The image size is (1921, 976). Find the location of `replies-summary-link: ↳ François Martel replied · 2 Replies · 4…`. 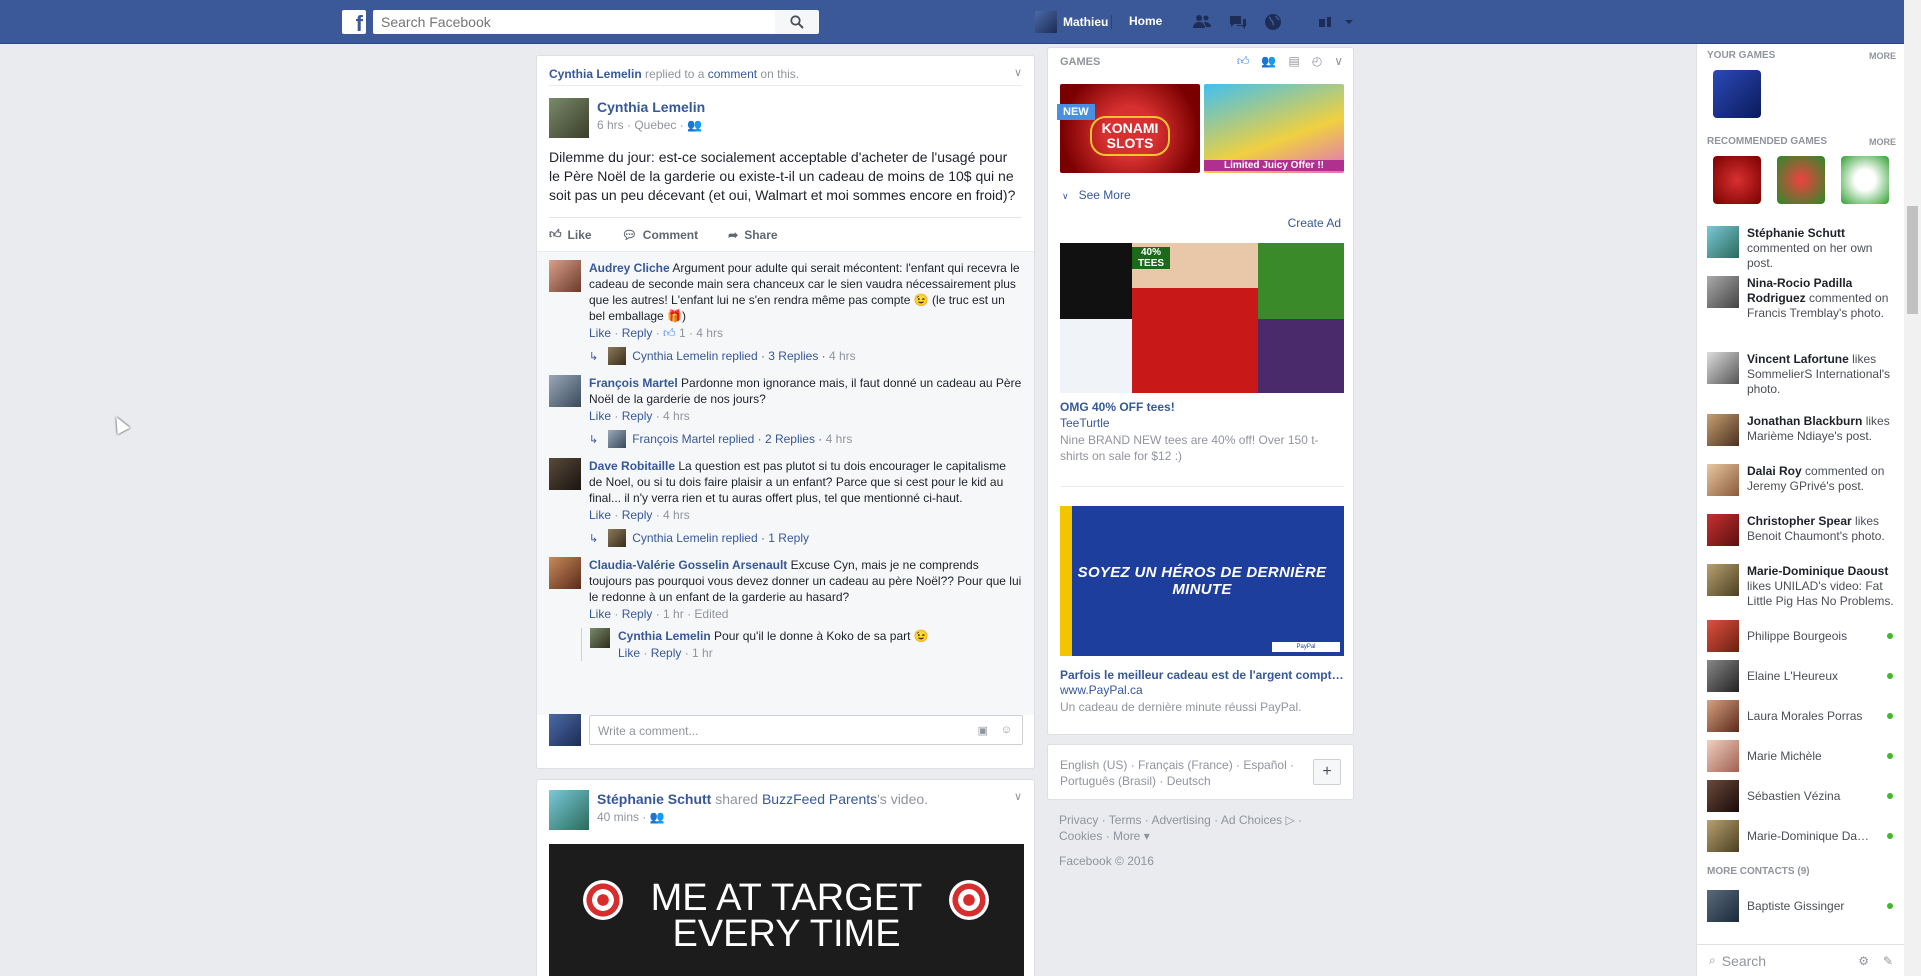

replies-summary-link: ↳ François Martel replied · 2 Replies · 4… is located at coordinates (805, 439).